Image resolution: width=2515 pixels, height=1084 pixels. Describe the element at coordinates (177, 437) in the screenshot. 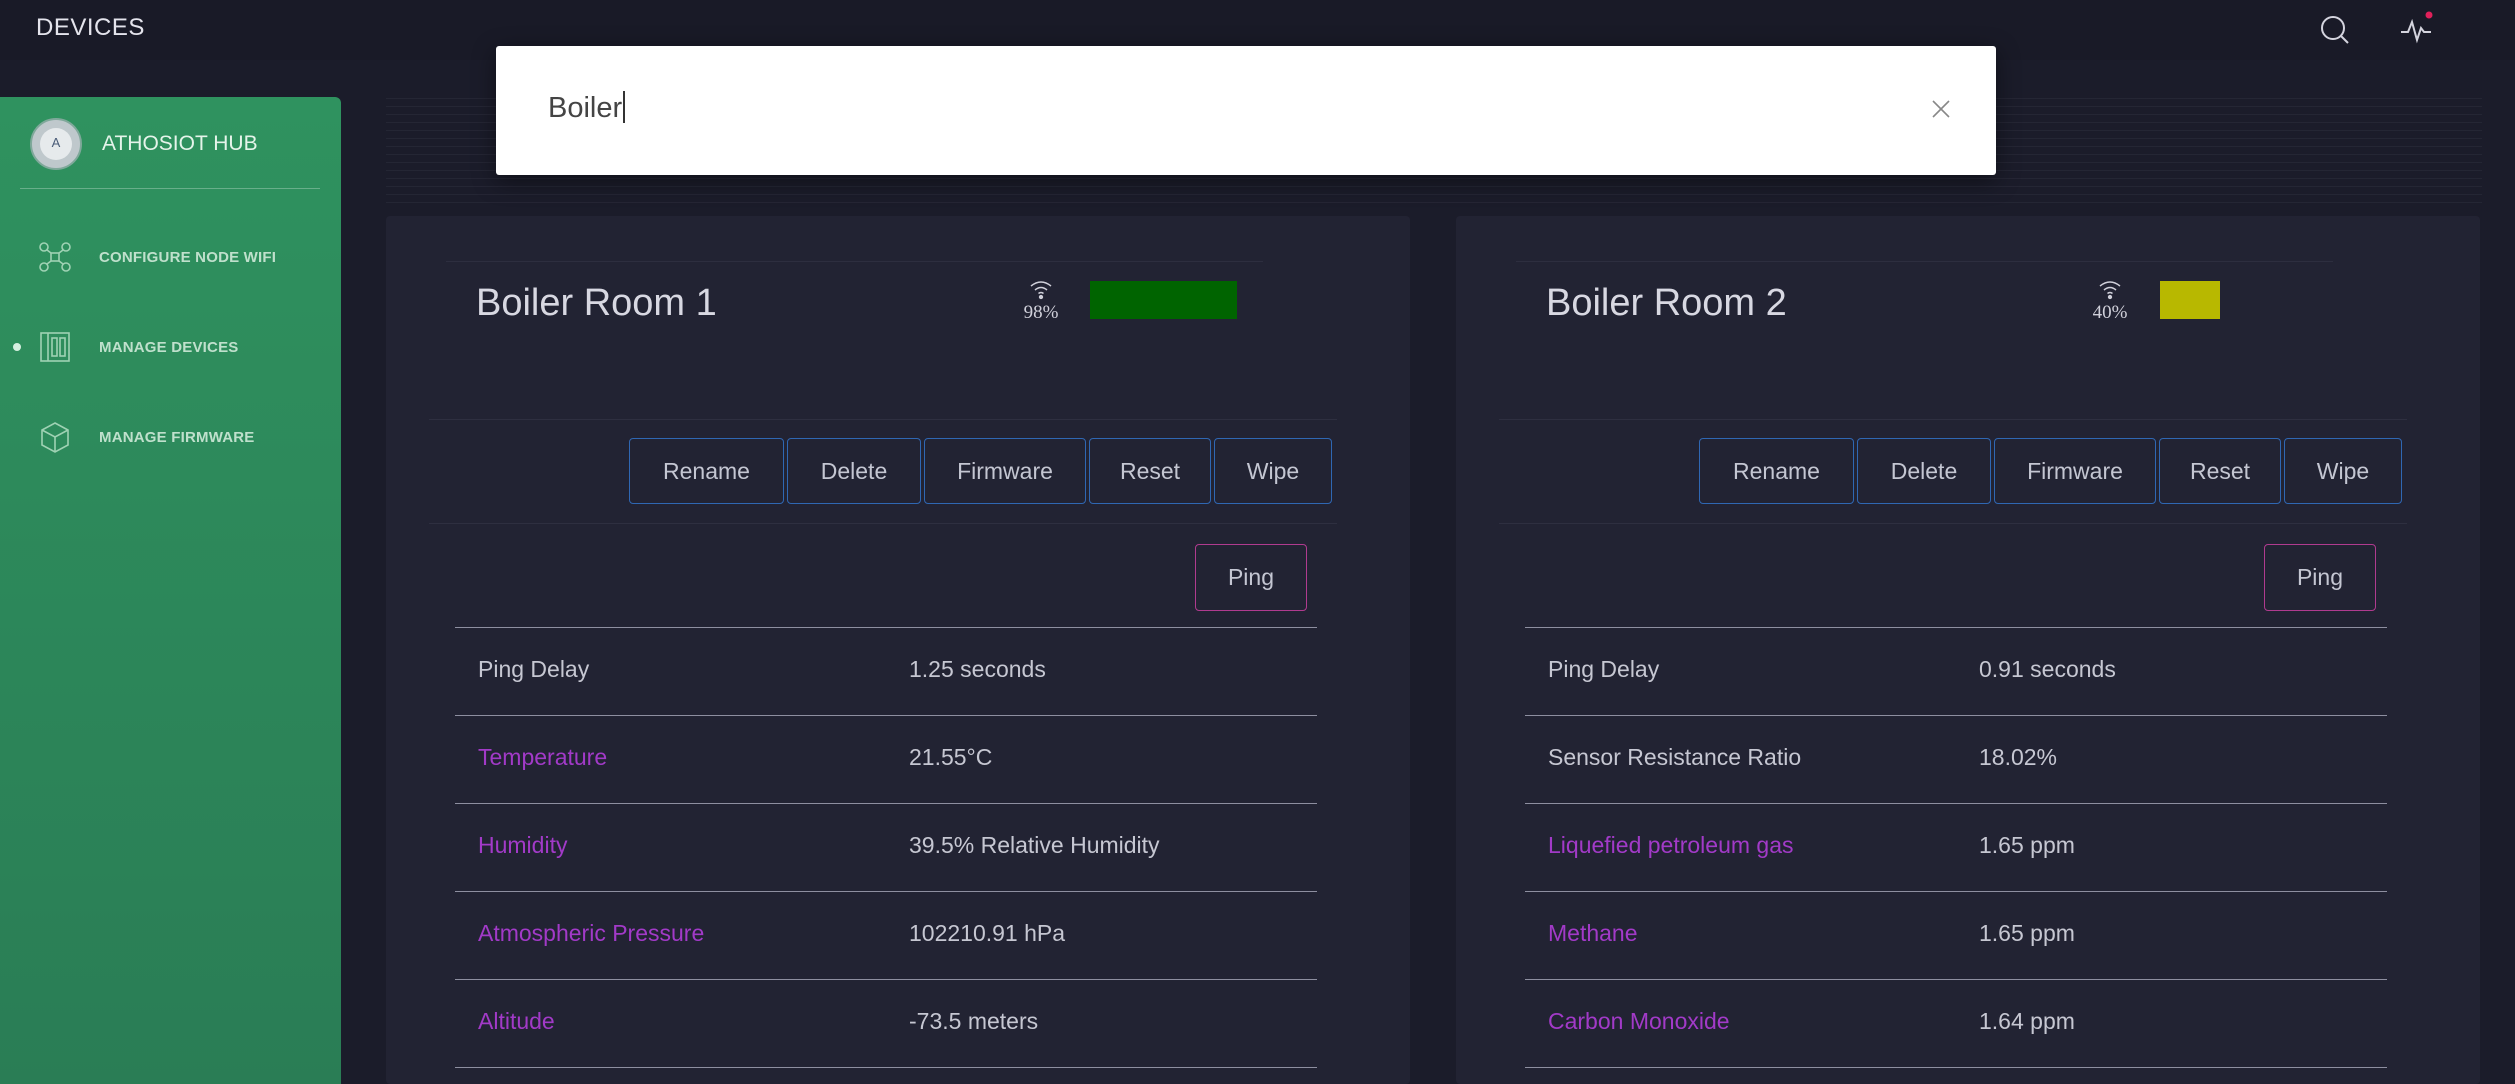

I see `sidebar-item-label: MANAGE FIRMWARE` at that location.